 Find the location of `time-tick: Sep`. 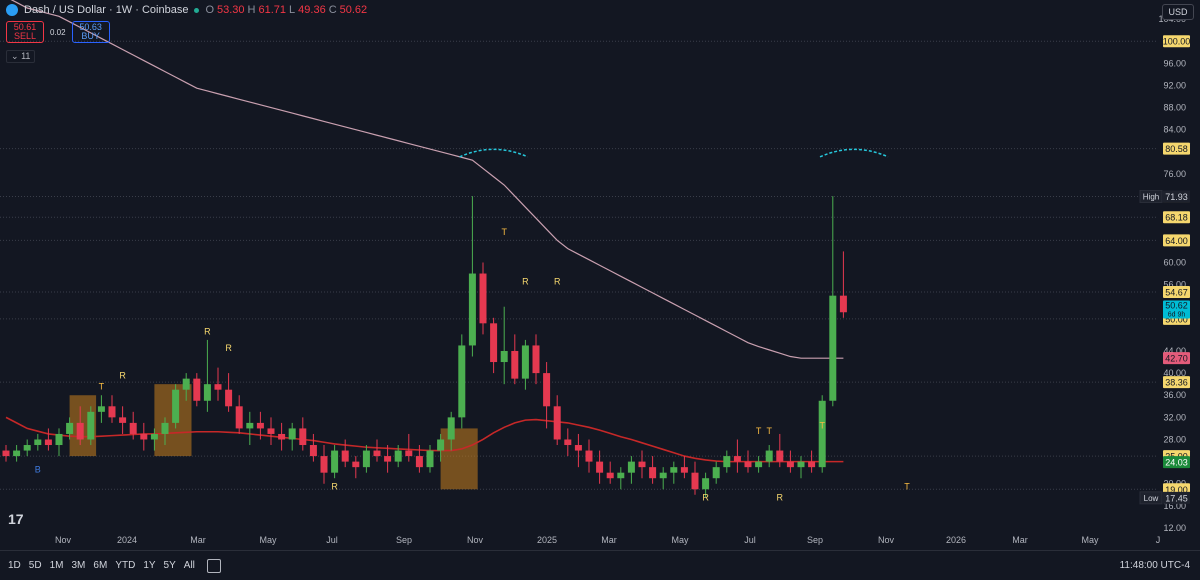

time-tick: Sep is located at coordinates (815, 540).